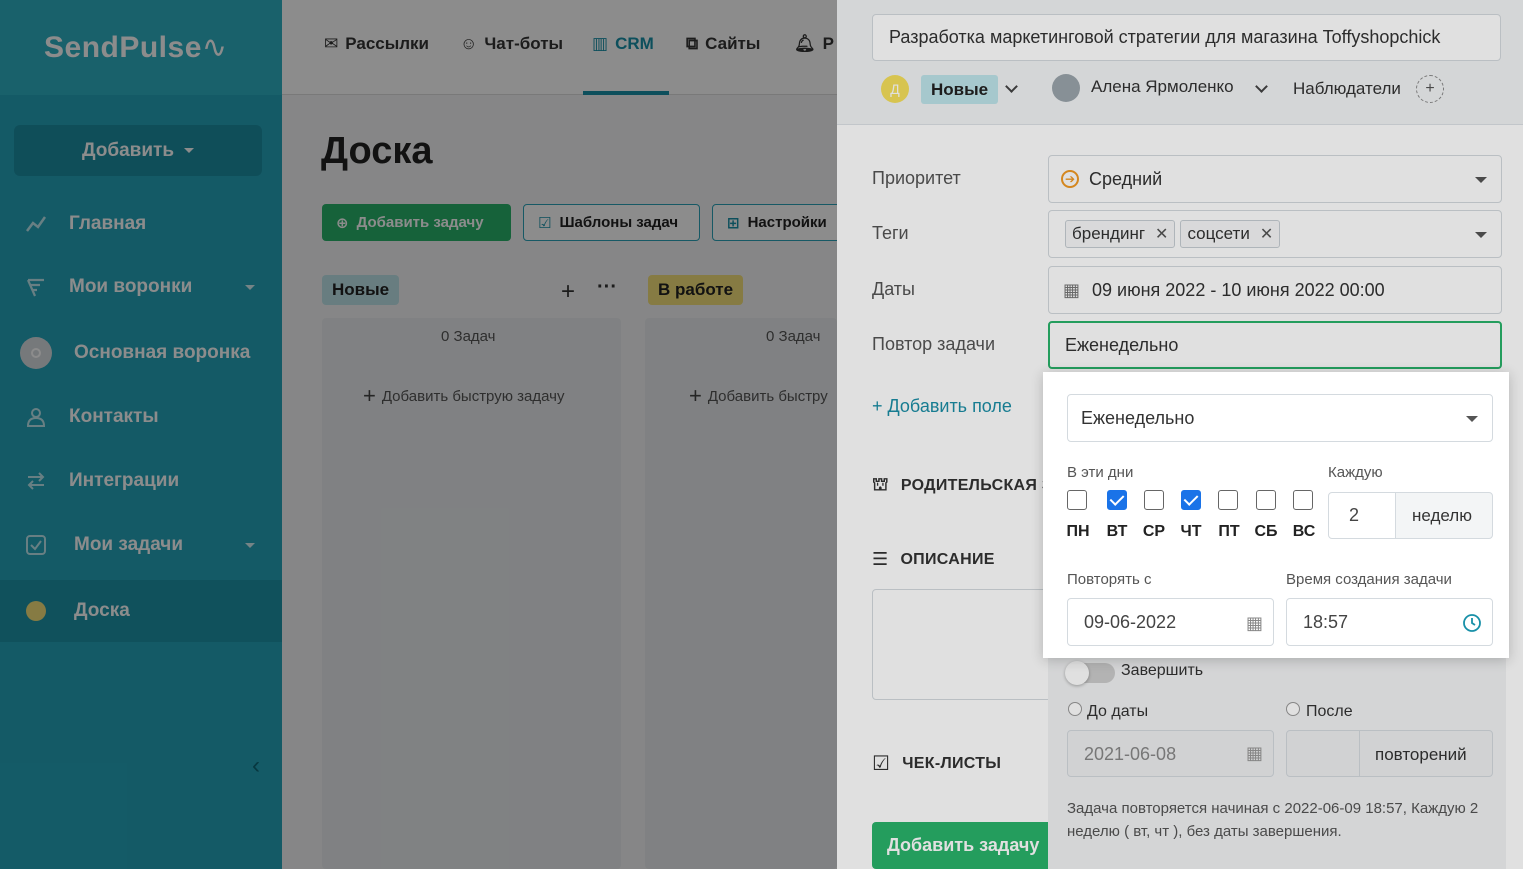  I want to click on nav-mailings: ✉ Рассылки, so click(376, 44).